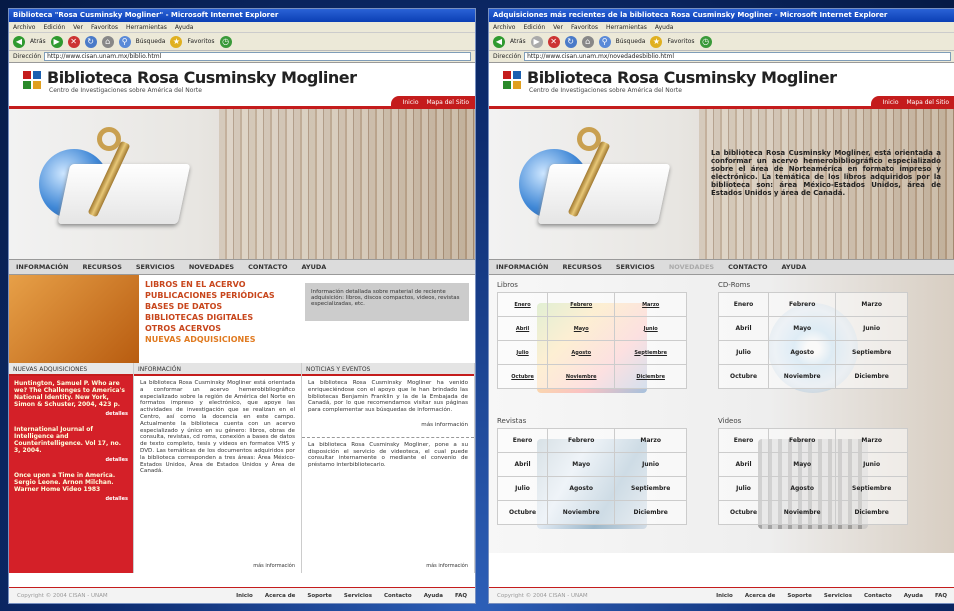  I want to click on footer-inicio: Inicio, so click(724, 596).